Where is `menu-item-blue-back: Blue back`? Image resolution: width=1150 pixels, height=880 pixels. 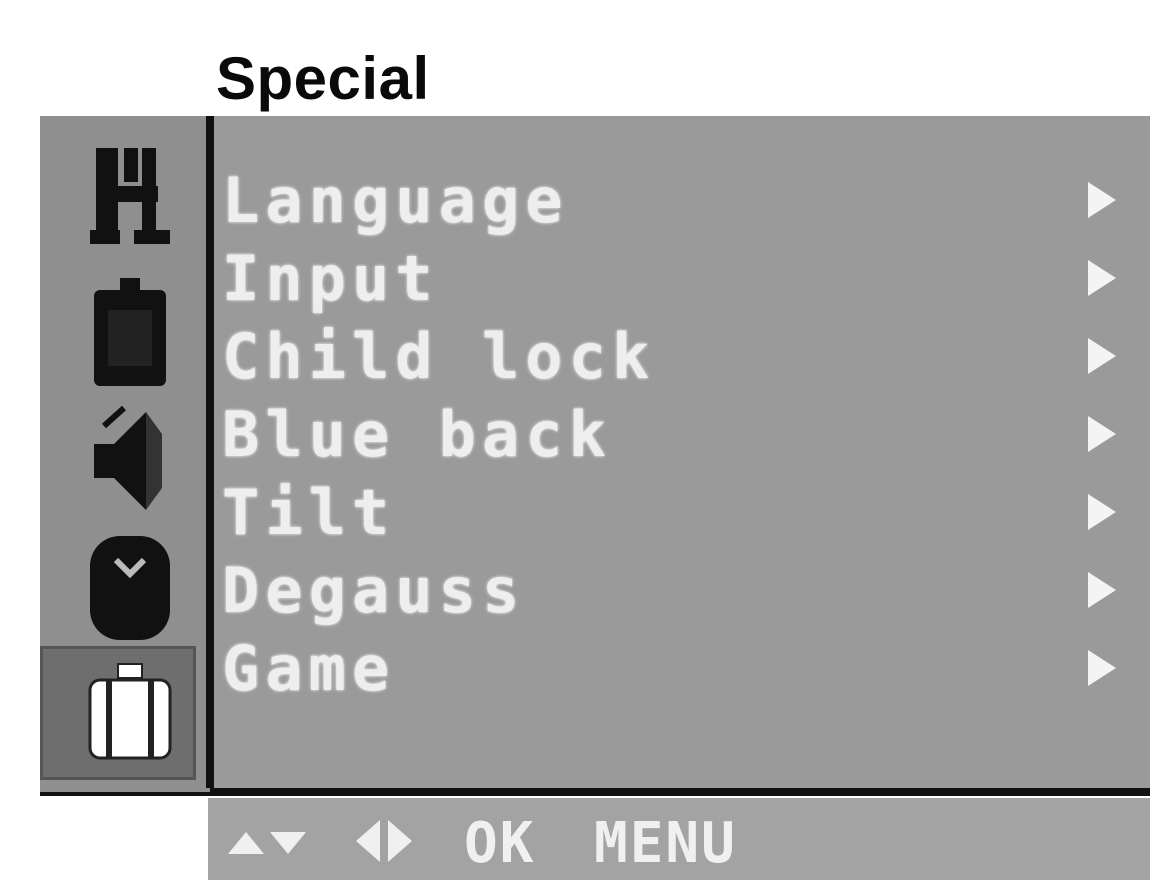 menu-item-blue-back: Blue back is located at coordinates (678, 435).